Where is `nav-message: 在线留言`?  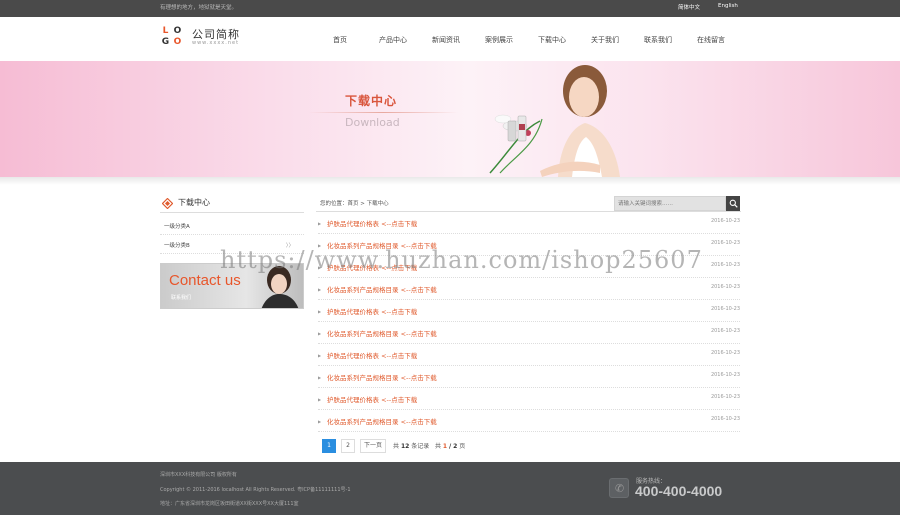
nav-message: 在线留言 is located at coordinates (711, 40).